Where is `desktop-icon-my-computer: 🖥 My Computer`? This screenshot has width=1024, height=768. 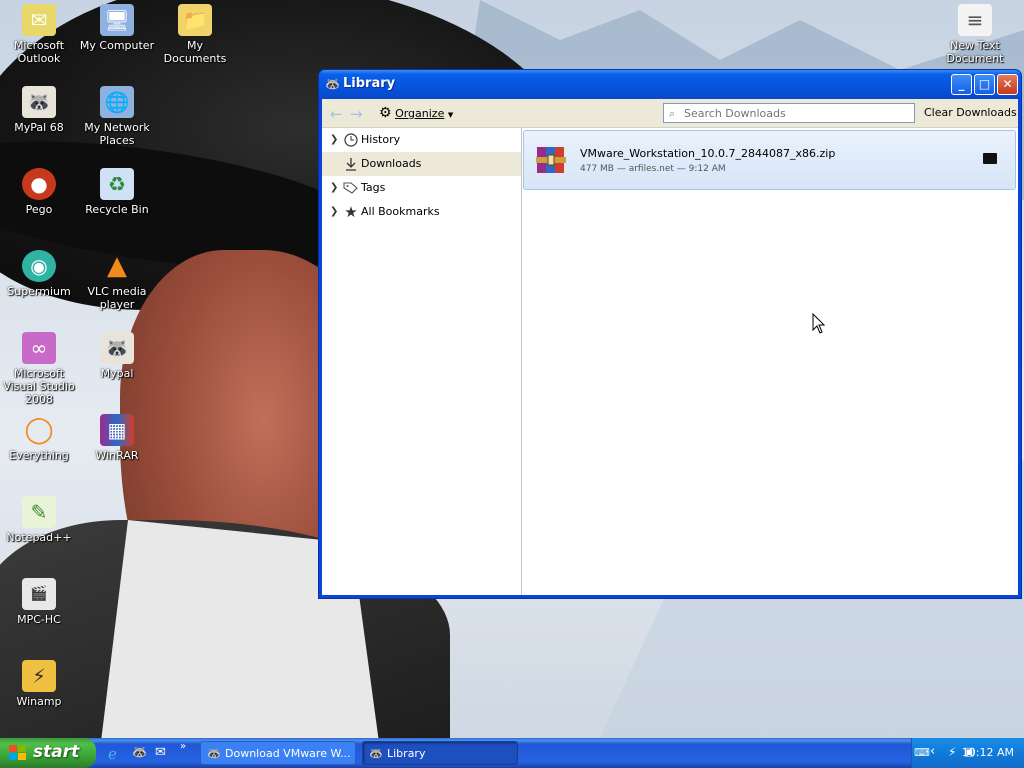 desktop-icon-my-computer: 🖥 My Computer is located at coordinates (117, 28).